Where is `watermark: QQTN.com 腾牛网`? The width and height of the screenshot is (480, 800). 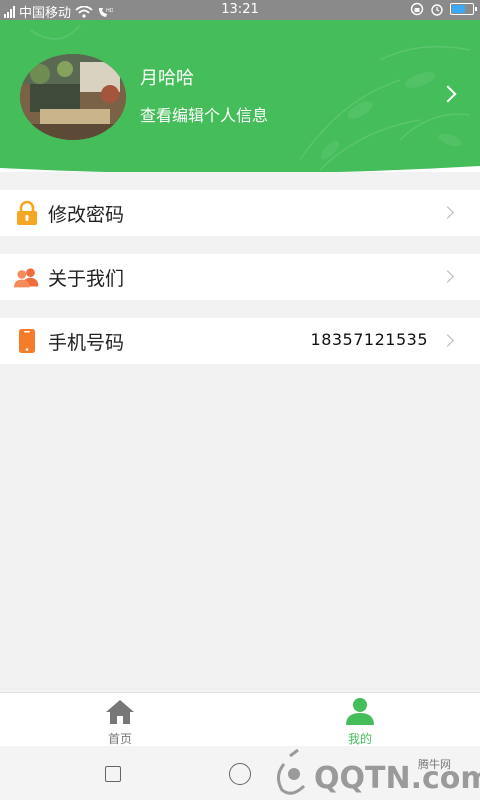
watermark: QQTN.com 腾牛网 is located at coordinates (375, 773).